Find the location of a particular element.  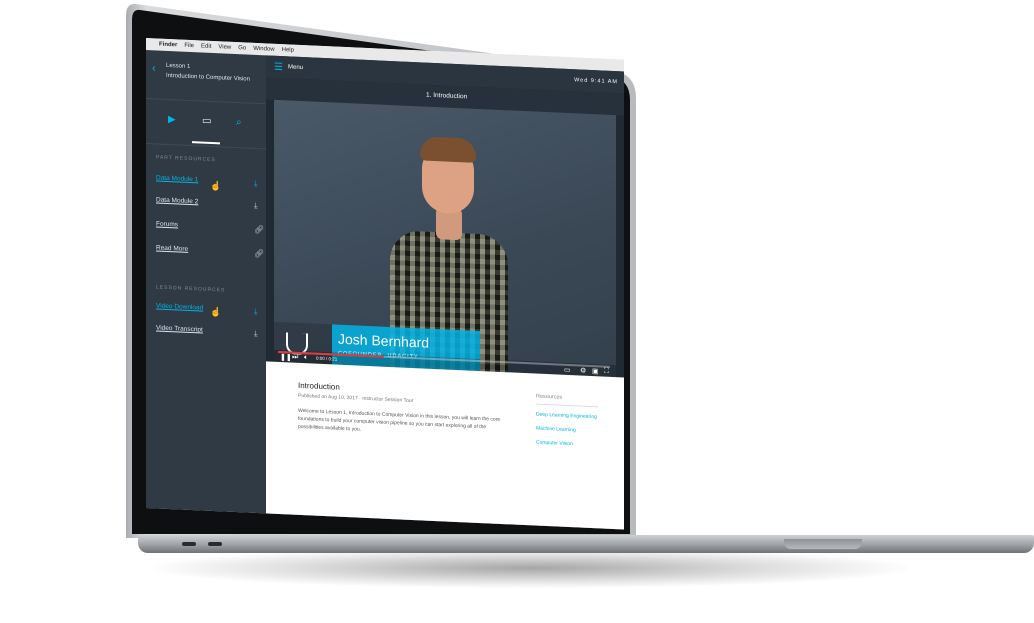

hamburger-icon: ☰ is located at coordinates (278, 67).